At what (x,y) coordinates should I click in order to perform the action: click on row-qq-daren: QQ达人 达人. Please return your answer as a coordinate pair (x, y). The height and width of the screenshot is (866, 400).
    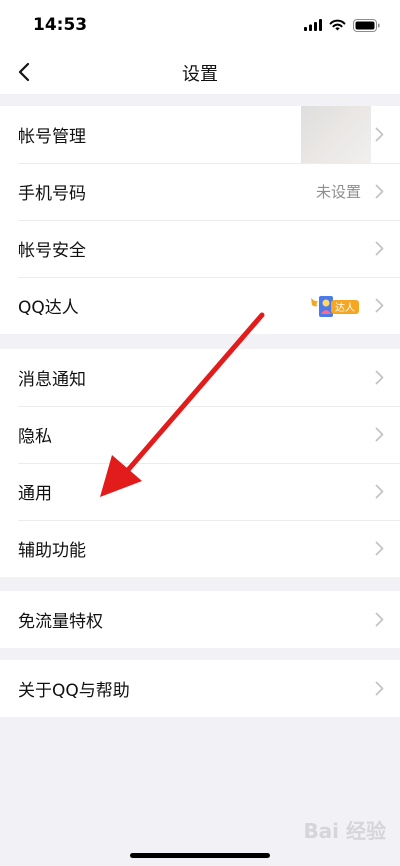
    Looking at the image, I should click on (200, 305).